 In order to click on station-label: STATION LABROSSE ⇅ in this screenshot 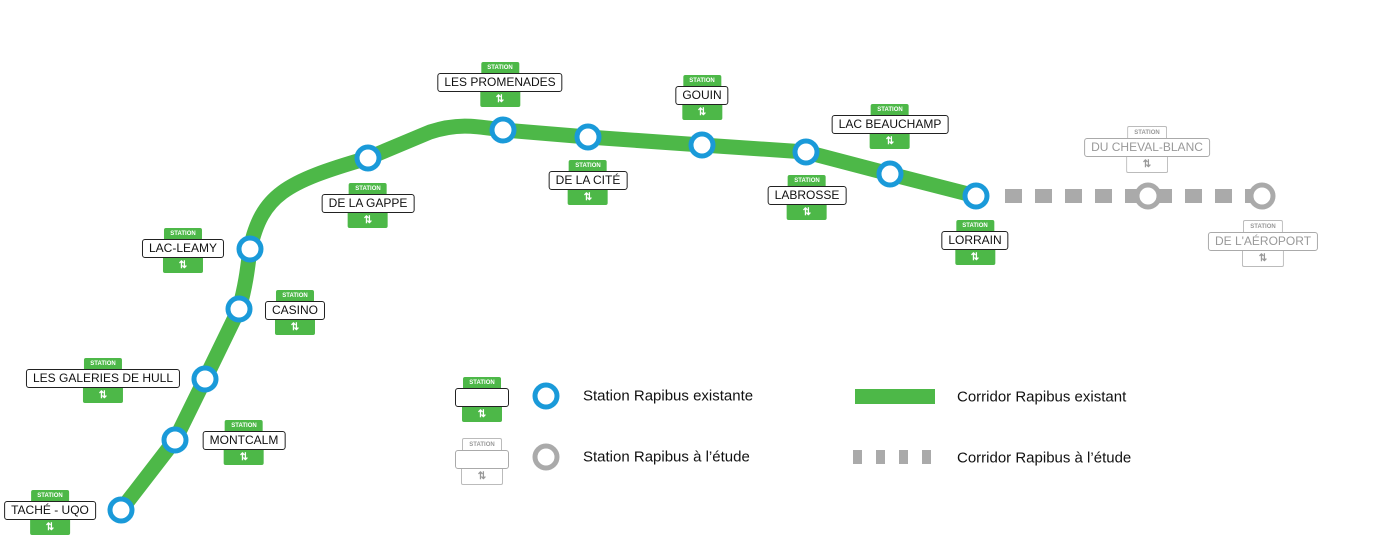, I will do `click(807, 197)`.